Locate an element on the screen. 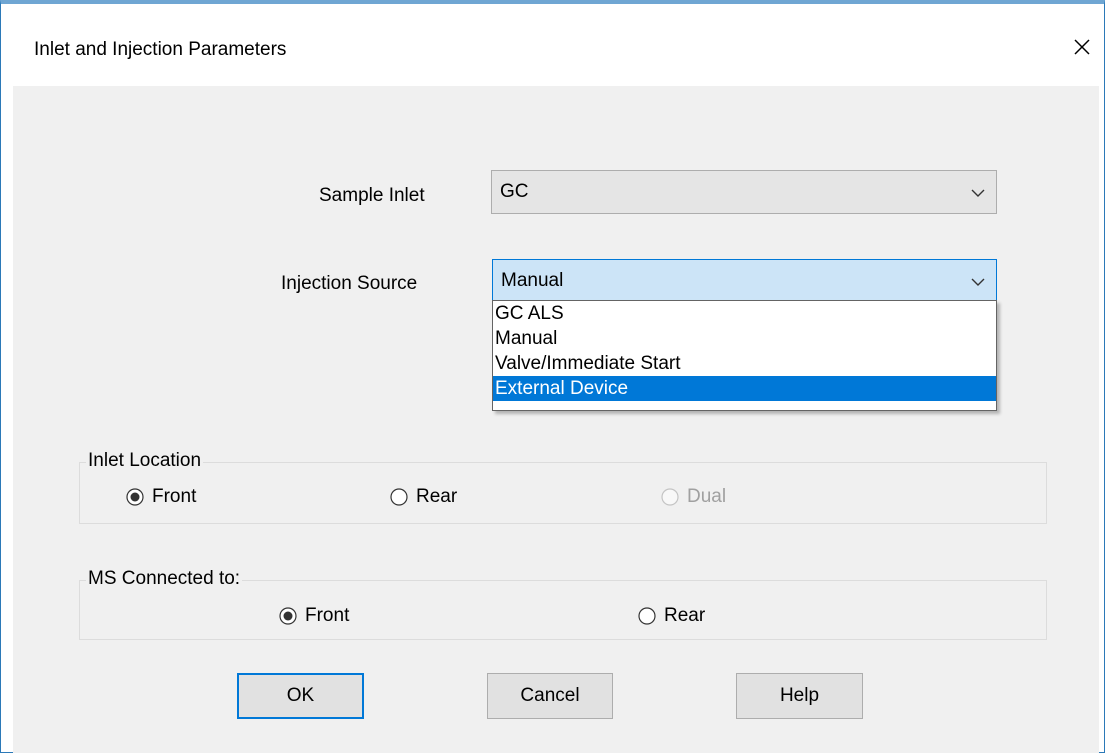 This screenshot has height=753, width=1105. ms-connected-rear-label: Rear is located at coordinates (685, 615).